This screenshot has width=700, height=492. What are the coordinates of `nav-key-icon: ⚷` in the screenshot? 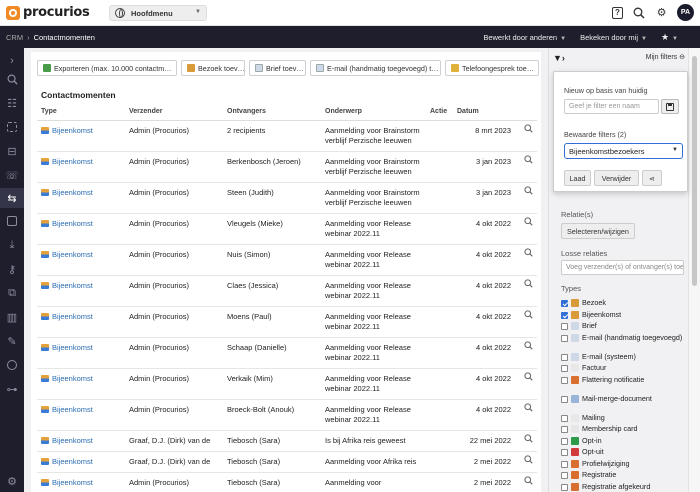 It's located at (12, 269).